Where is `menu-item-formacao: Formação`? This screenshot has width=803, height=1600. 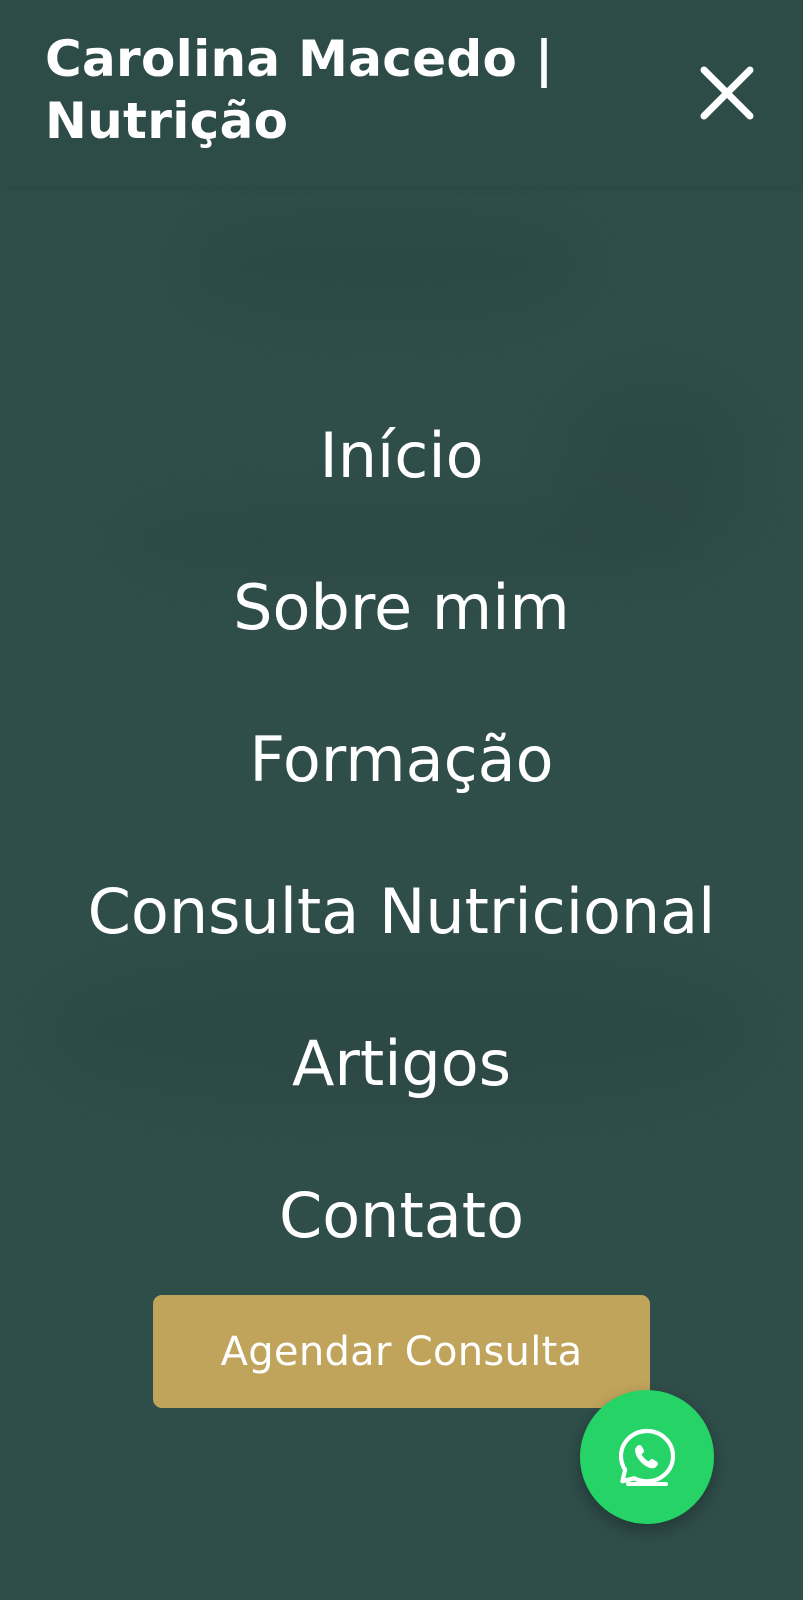
menu-item-formacao: Formação is located at coordinates (401, 760).